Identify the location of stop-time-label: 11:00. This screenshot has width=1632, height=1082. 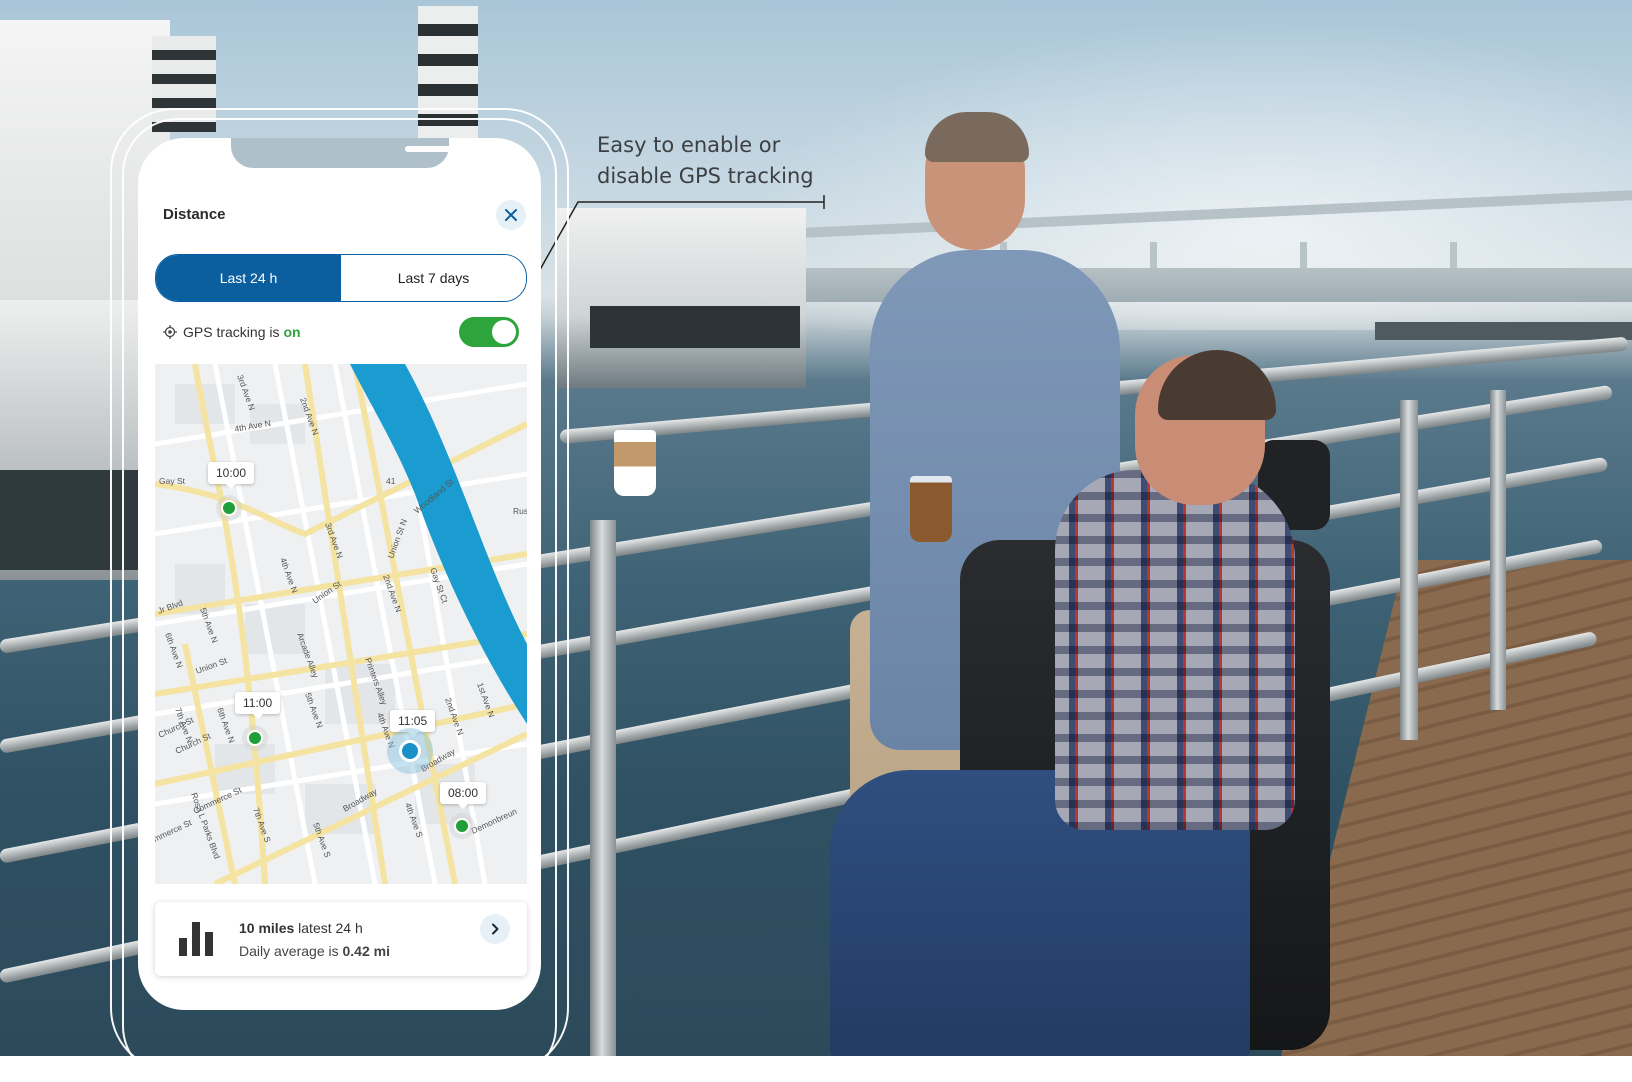
(258, 705).